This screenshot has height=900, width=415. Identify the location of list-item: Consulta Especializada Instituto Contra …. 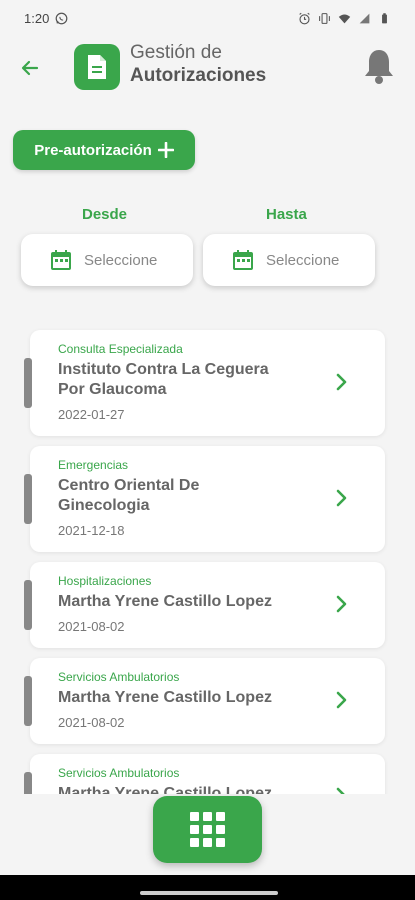
(204, 383).